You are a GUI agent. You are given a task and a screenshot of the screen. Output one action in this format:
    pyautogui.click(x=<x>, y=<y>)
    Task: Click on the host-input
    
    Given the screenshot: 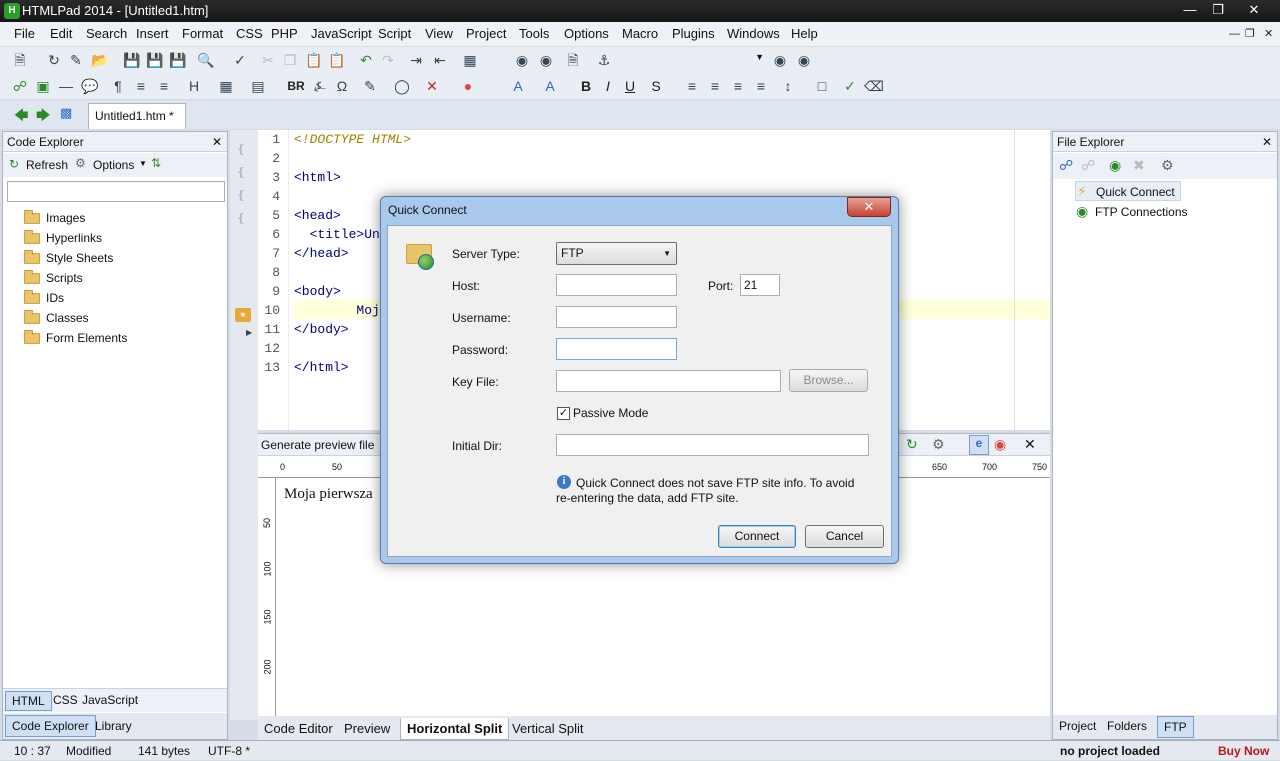 What is the action you would take?
    pyautogui.click(x=616, y=285)
    